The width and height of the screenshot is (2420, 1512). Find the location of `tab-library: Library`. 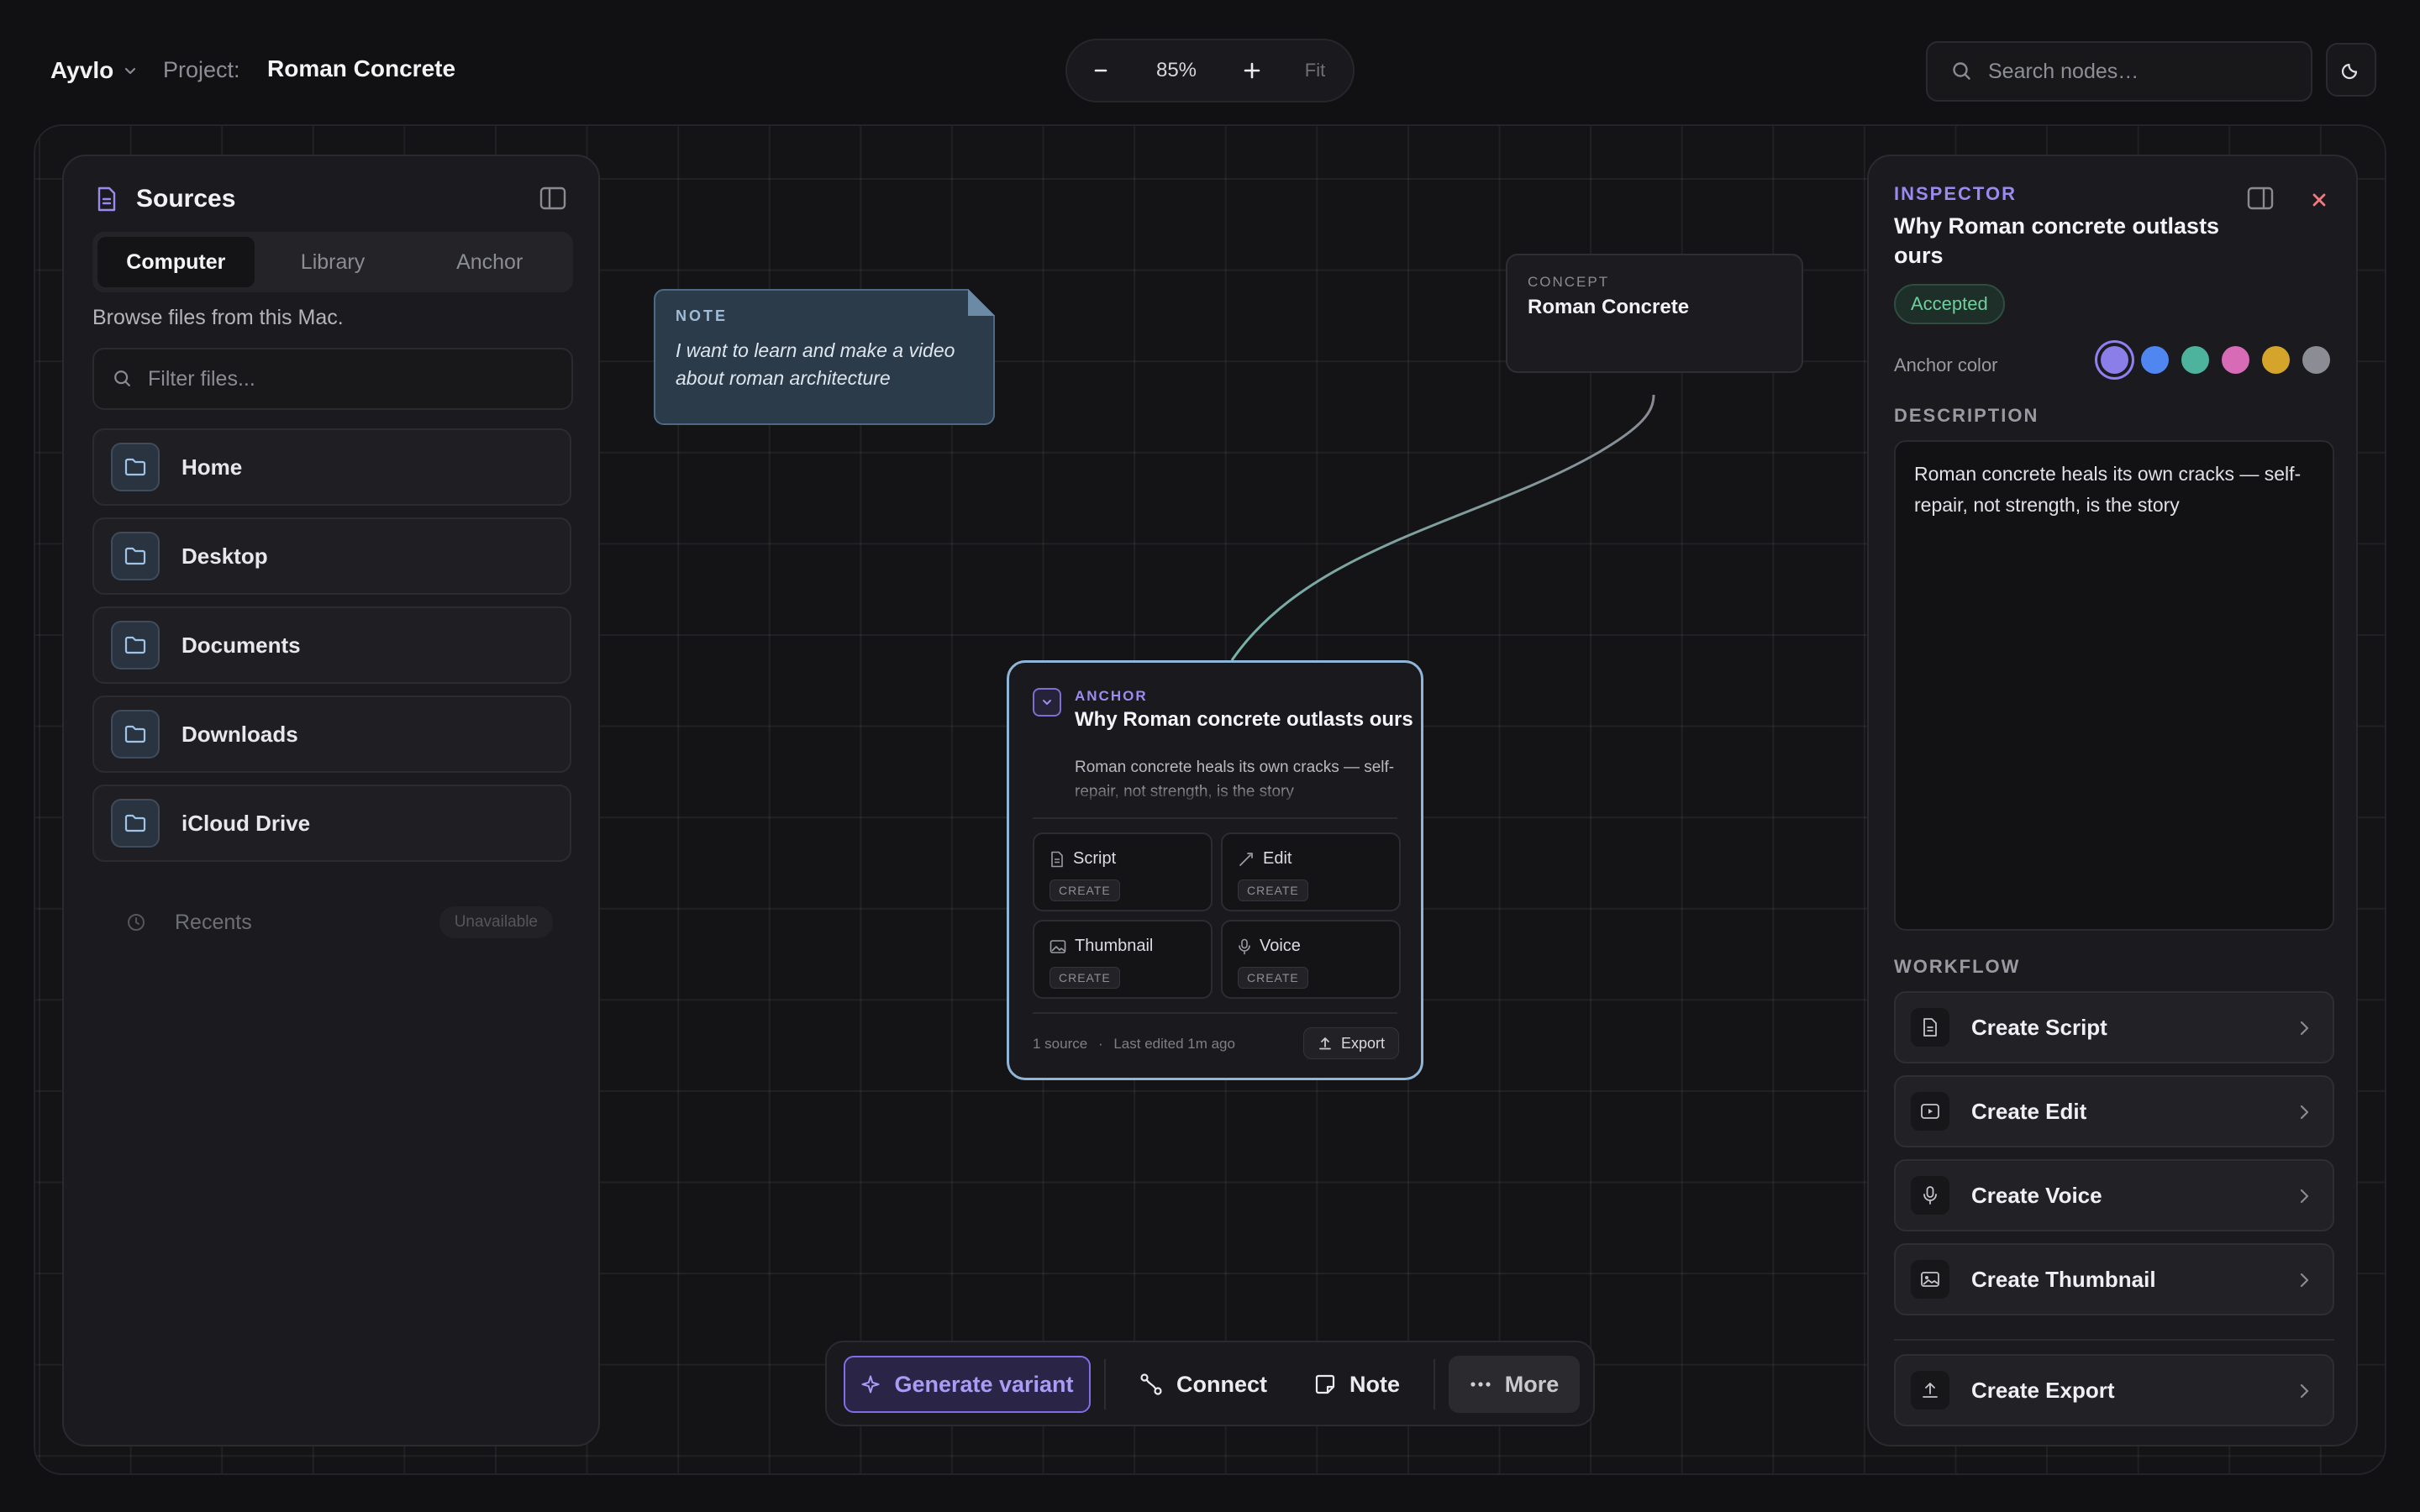

tab-library: Library is located at coordinates (333, 262).